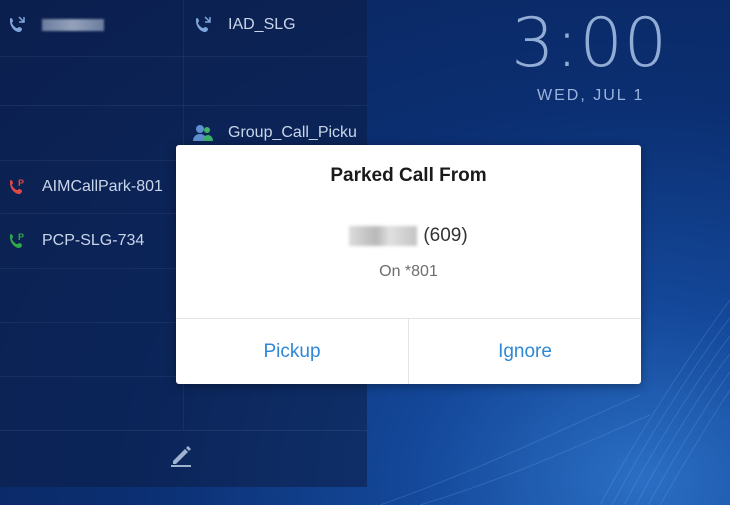 The width and height of the screenshot is (730, 505). I want to click on parked-on-text: On *801, so click(408, 271).